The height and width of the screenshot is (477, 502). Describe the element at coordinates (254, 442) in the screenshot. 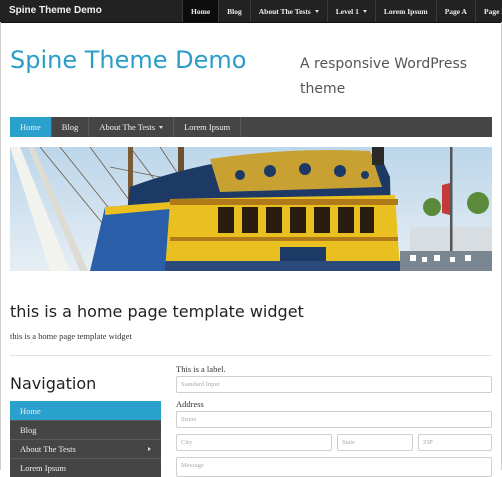

I see `city-input: City` at that location.